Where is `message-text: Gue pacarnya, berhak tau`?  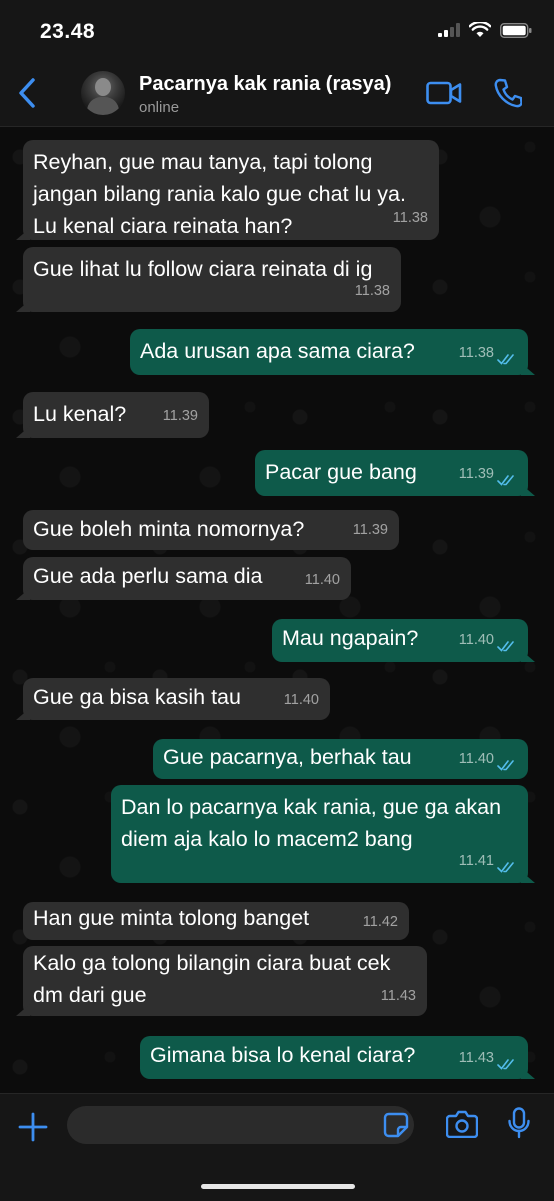 message-text: Gue pacarnya, berhak tau is located at coordinates (287, 757).